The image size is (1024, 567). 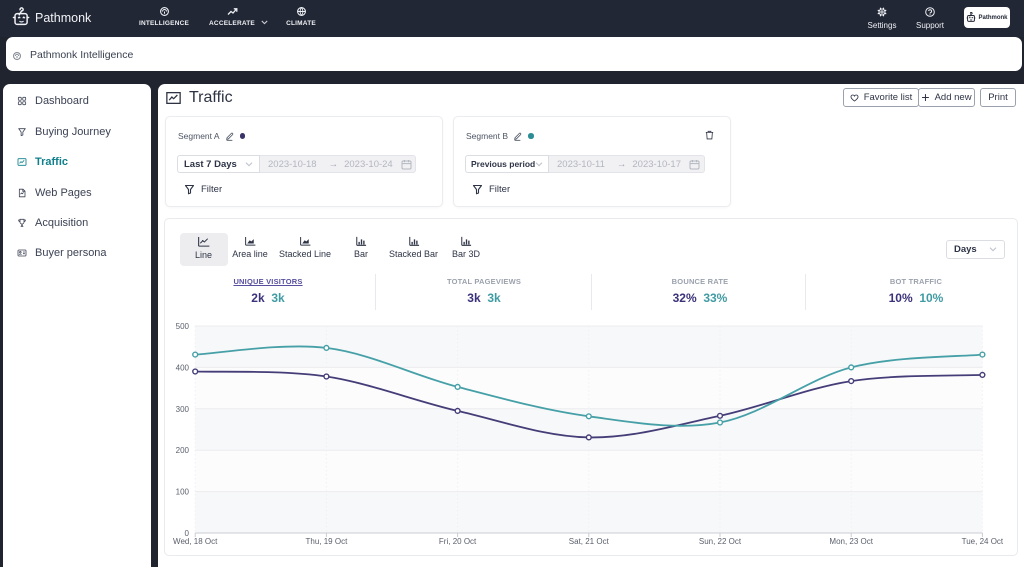 What do you see at coordinates (851, 541) in the screenshot?
I see `svg-text: Mon, 23 Oct` at bounding box center [851, 541].